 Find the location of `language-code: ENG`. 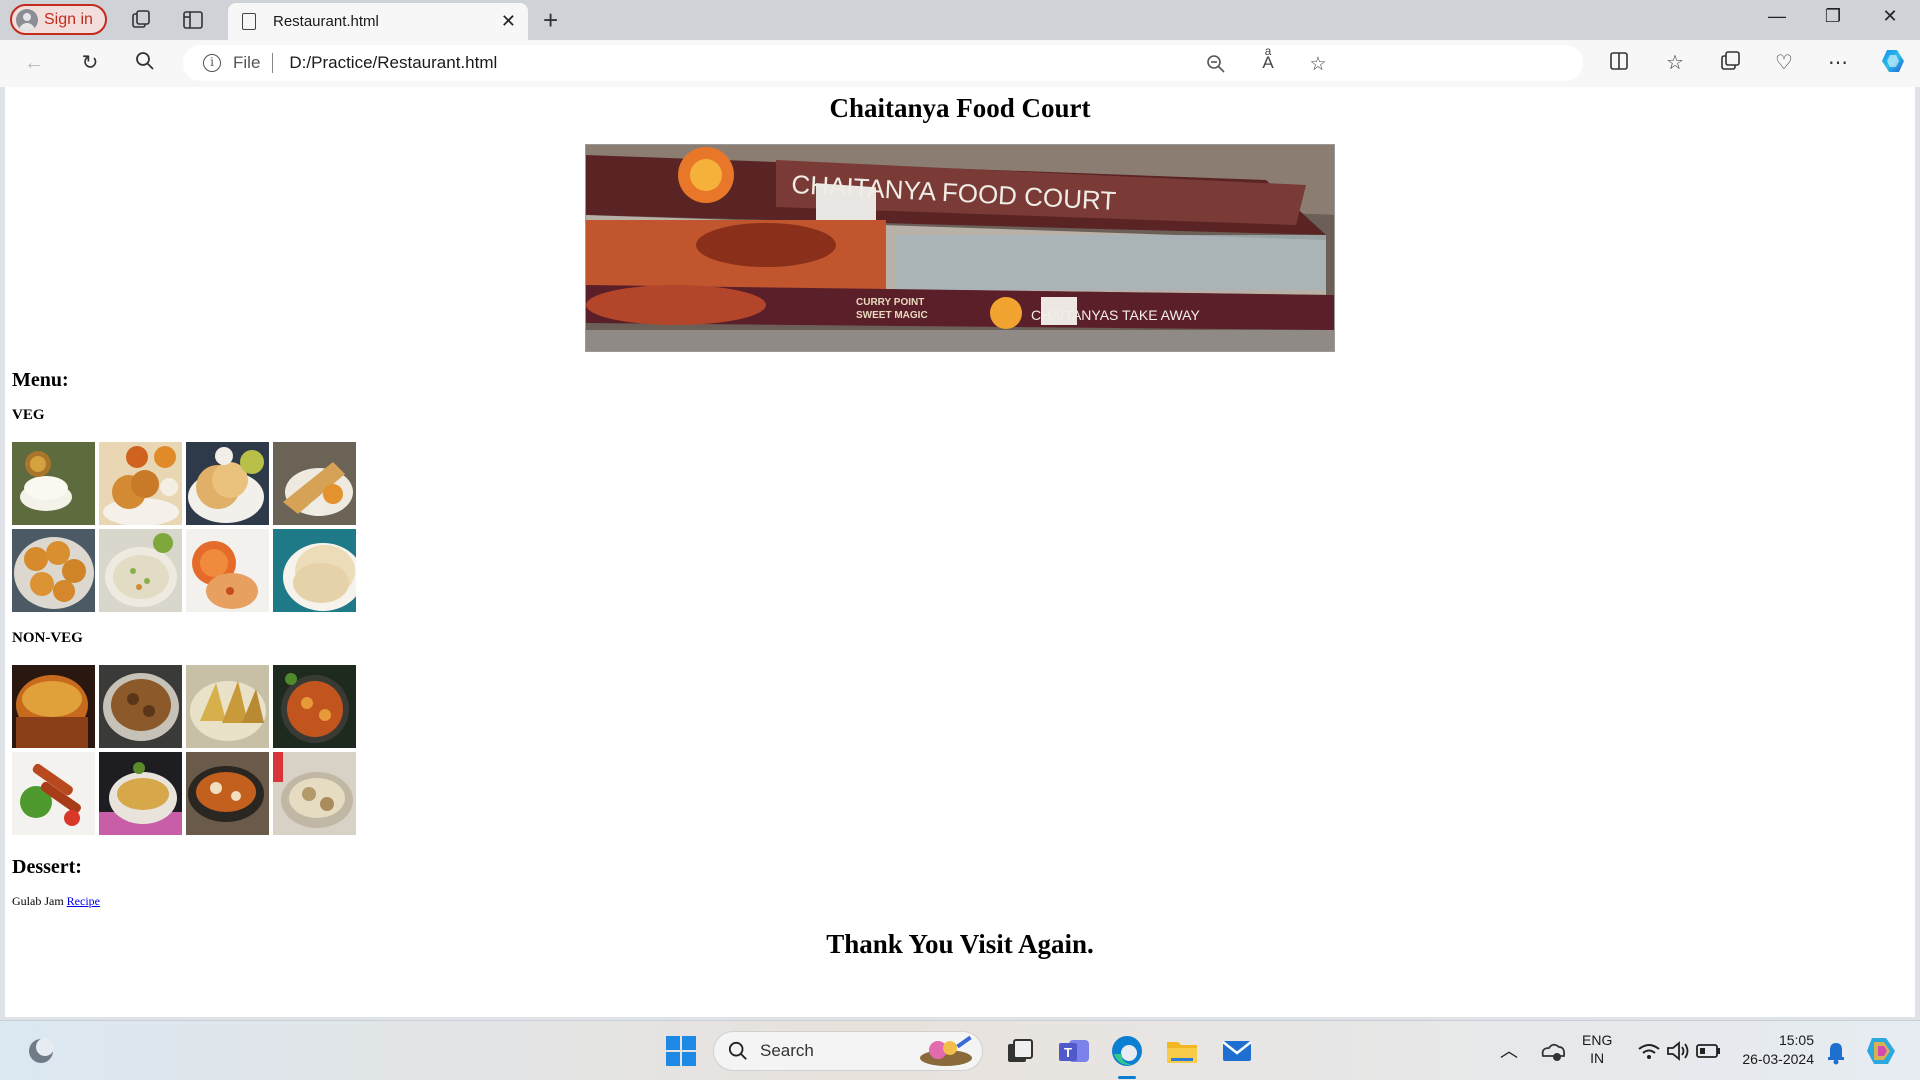

language-code: ENG is located at coordinates (1597, 1040).